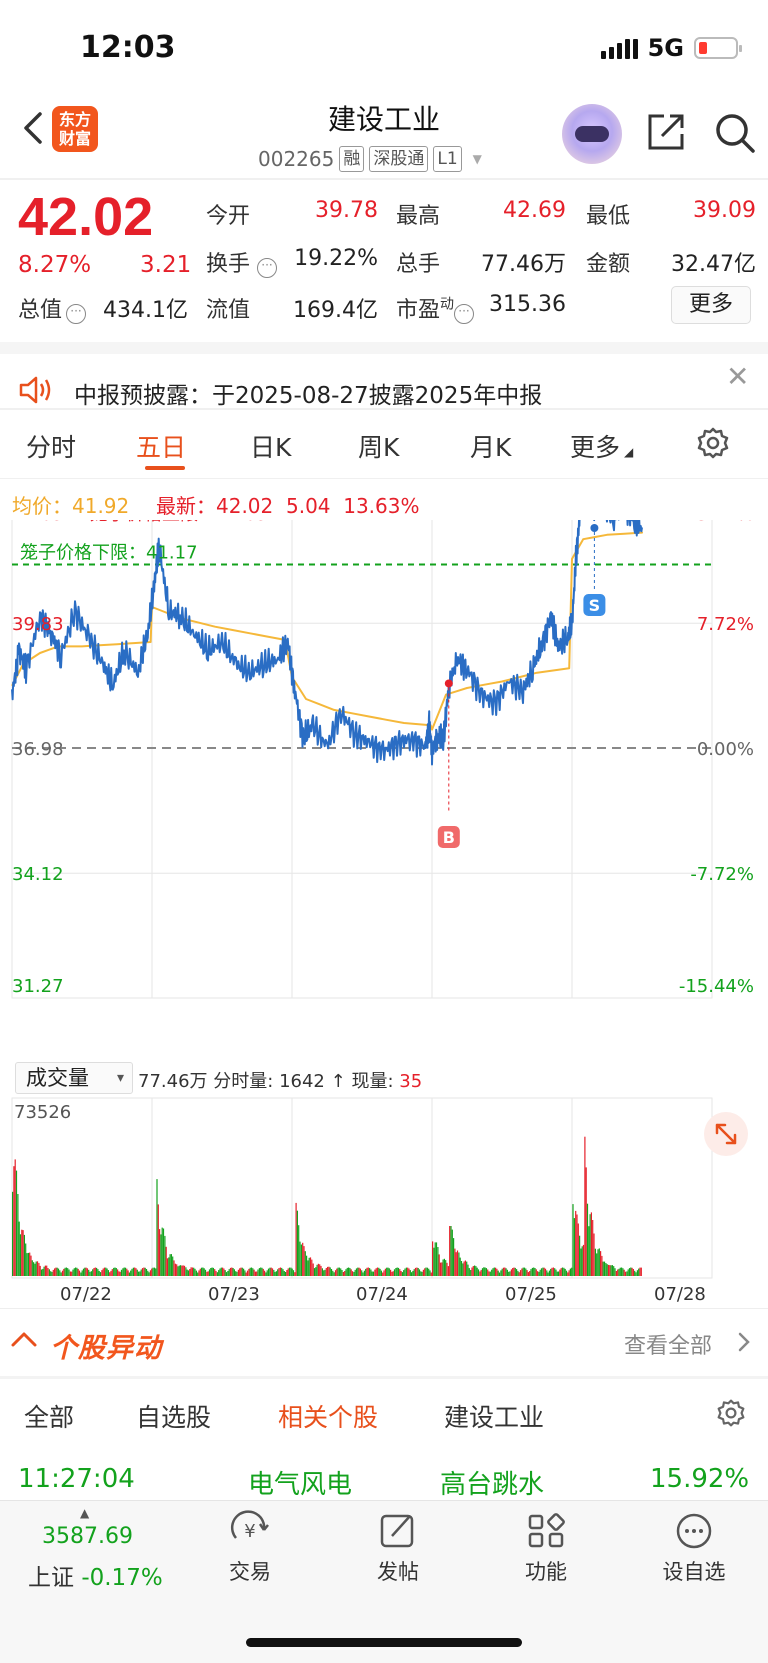  Describe the element at coordinates (699, 1479) in the screenshot. I see `abnormal-row-pct: 15.92%` at that location.